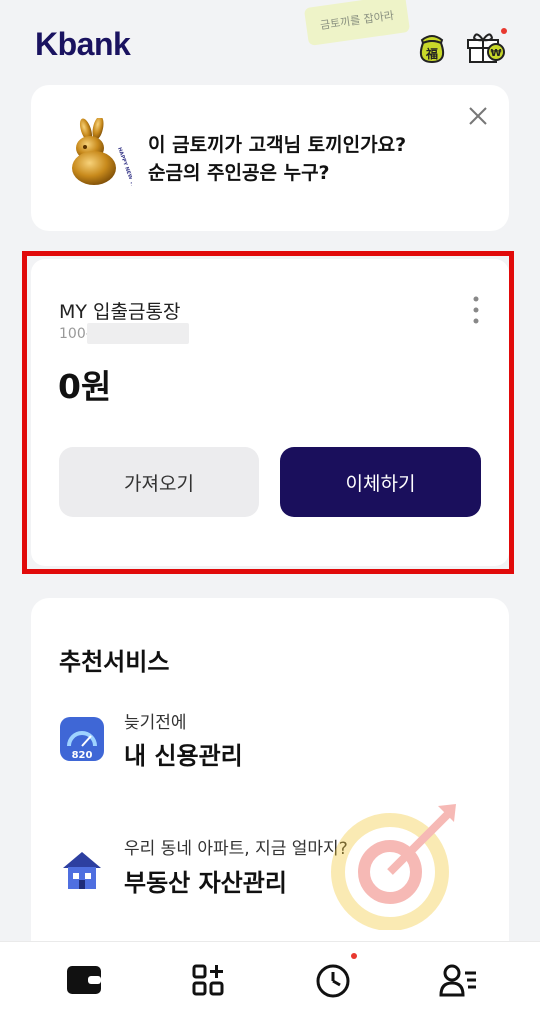 This screenshot has width=540, height=1035. What do you see at coordinates (431, 53) in the screenshot?
I see `pouch-glyph: 福` at bounding box center [431, 53].